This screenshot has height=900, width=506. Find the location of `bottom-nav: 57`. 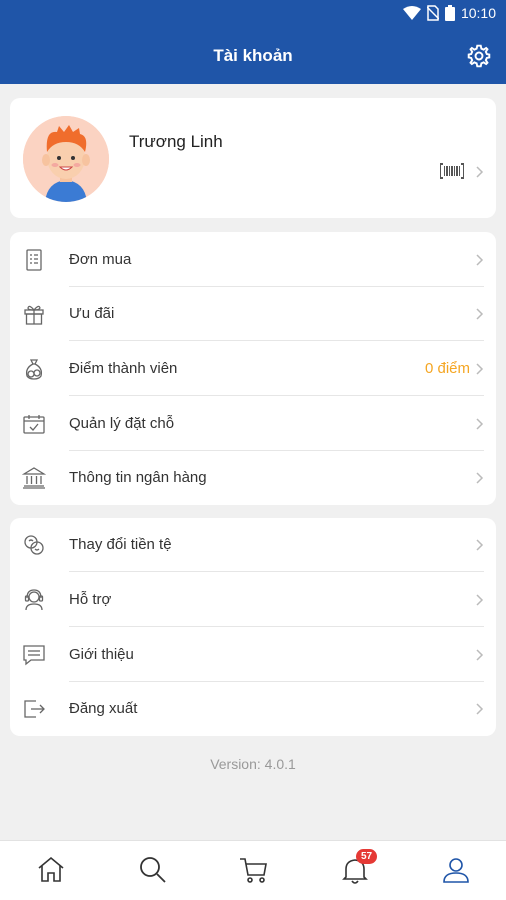

bottom-nav: 57 is located at coordinates (253, 870).